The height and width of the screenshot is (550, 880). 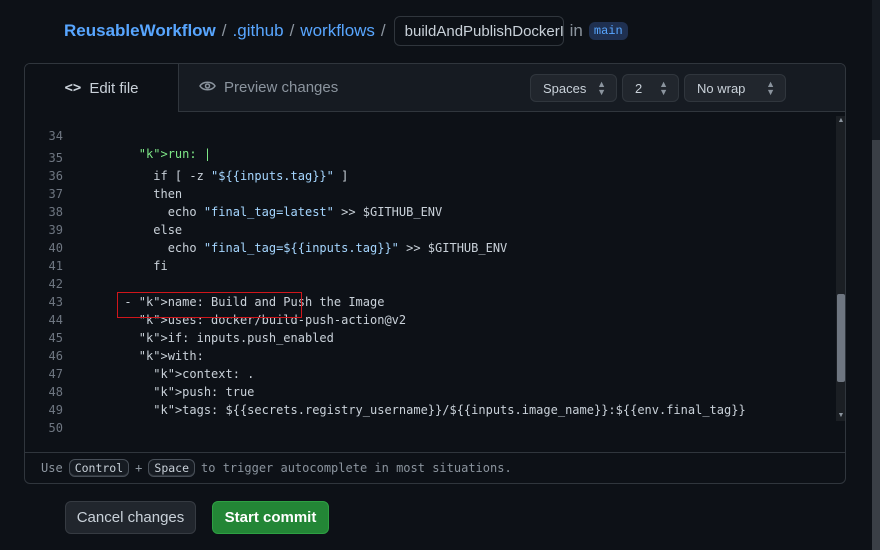 What do you see at coordinates (204, 374) in the screenshot?
I see `line-text: "k">context: .` at bounding box center [204, 374].